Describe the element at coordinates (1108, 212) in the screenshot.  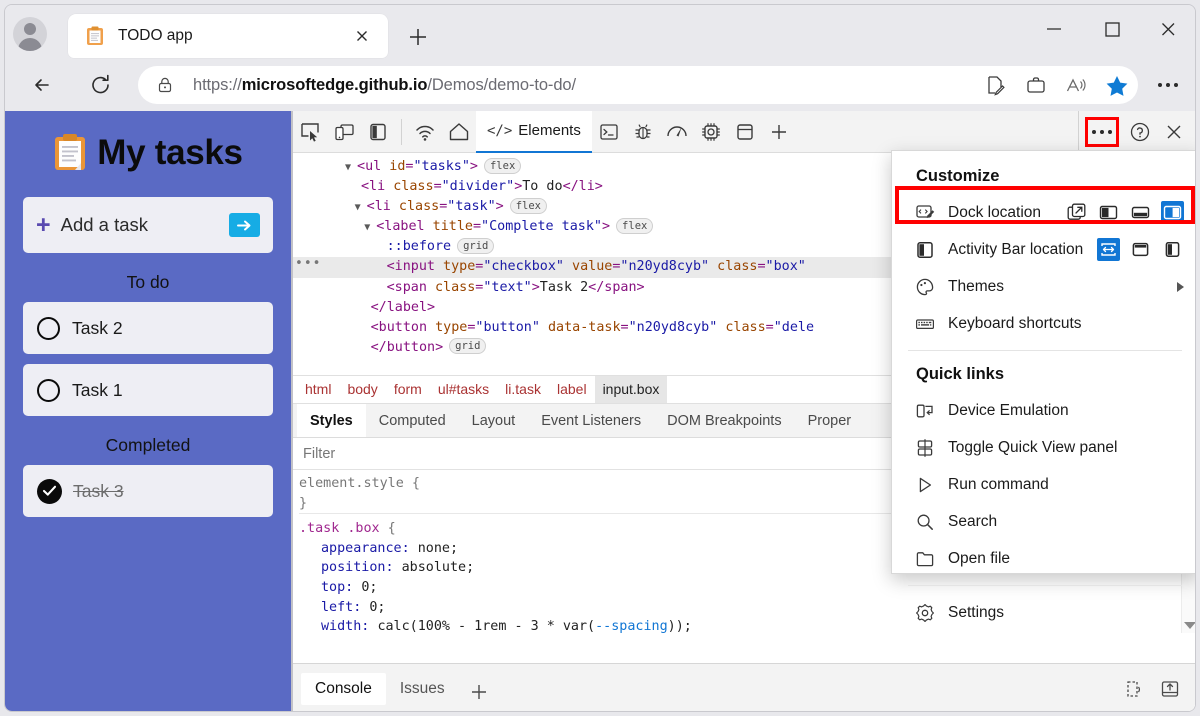
I see `dock-left-icon` at that location.